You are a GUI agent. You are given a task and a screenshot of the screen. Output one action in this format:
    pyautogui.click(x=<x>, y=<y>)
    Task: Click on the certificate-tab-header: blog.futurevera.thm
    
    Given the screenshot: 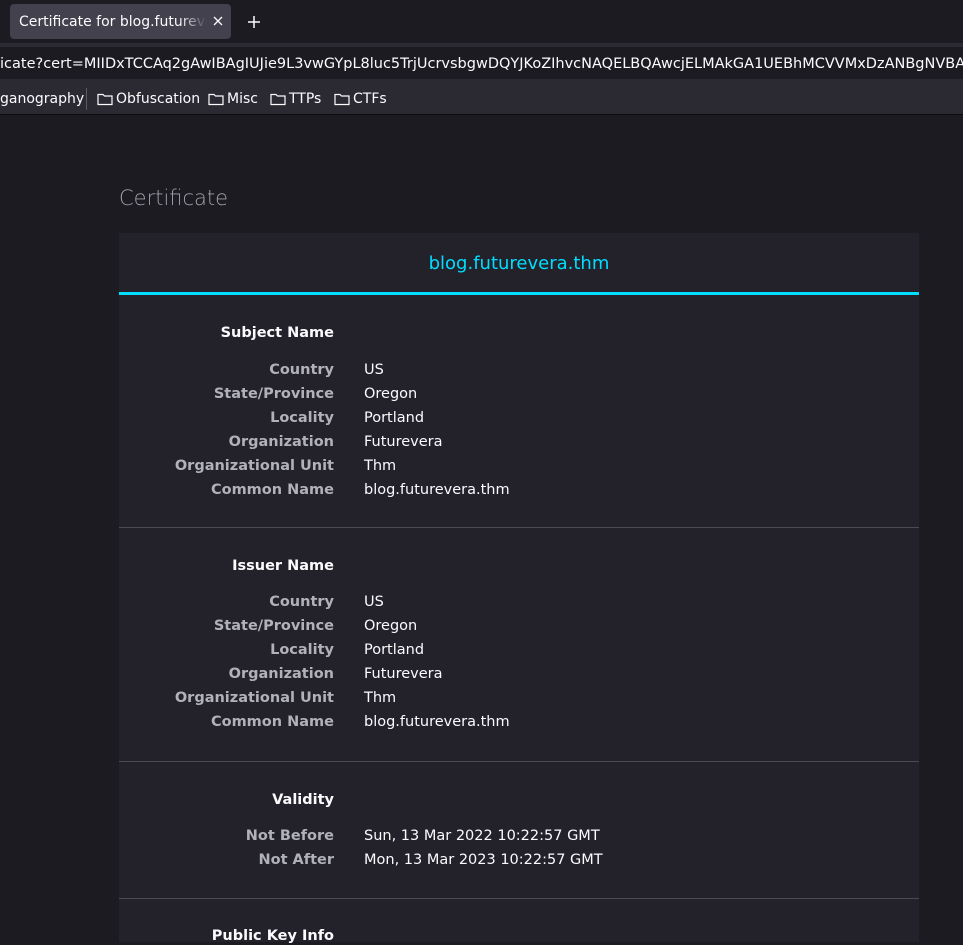 What is the action you would take?
    pyautogui.click(x=519, y=264)
    